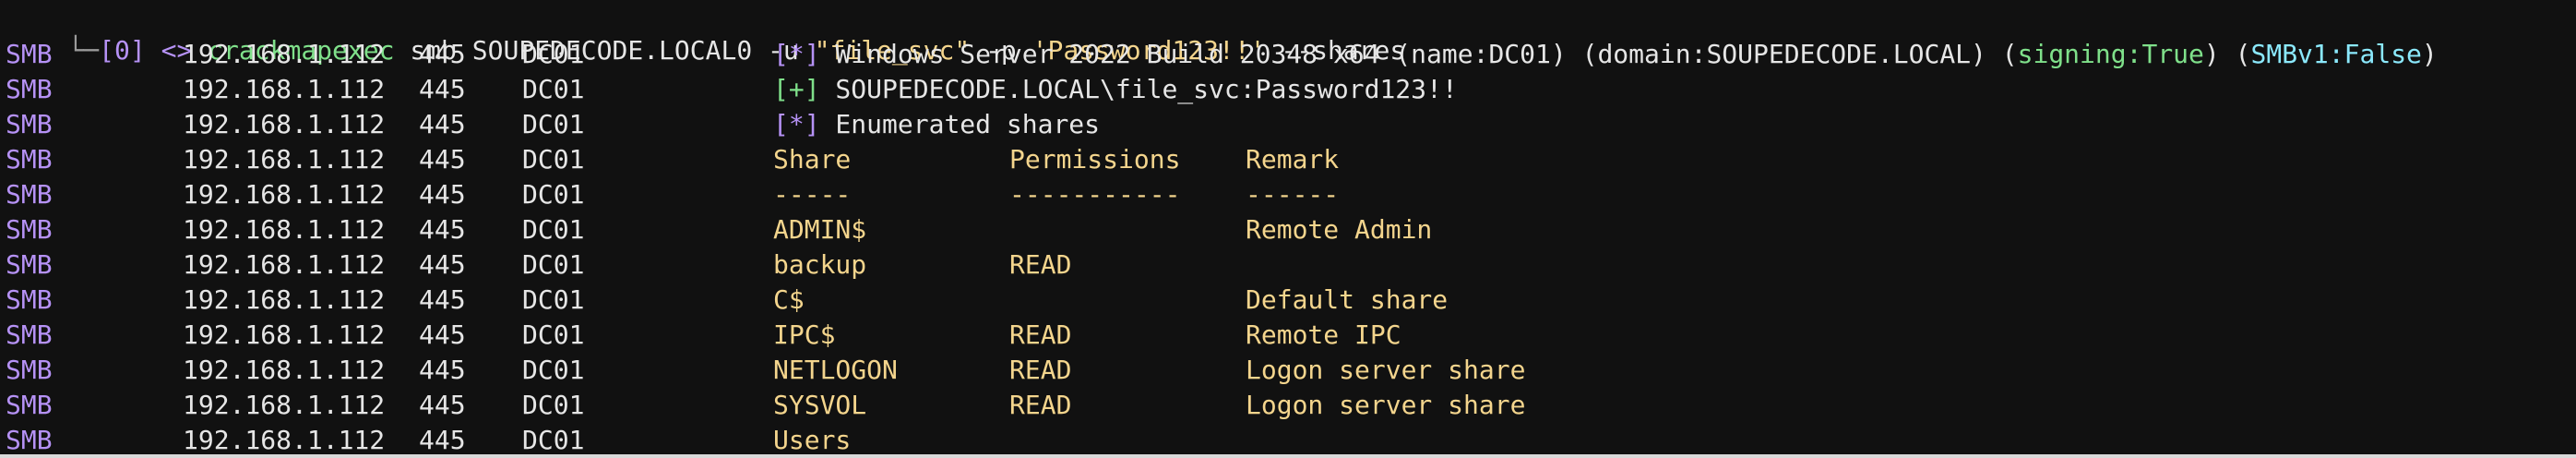 This screenshot has width=2576, height=458. I want to click on share-table-row: SMB 192.168.1.112 445 DC01 Users, so click(1288, 441).